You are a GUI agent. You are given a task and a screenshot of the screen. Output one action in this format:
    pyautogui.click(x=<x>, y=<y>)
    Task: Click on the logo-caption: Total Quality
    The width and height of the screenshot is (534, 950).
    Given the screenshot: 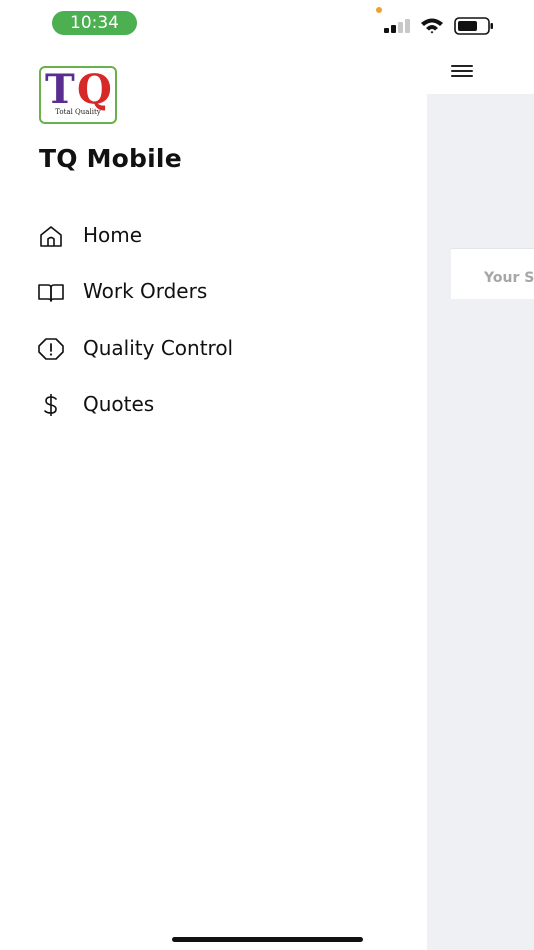 What is the action you would take?
    pyautogui.click(x=78, y=112)
    